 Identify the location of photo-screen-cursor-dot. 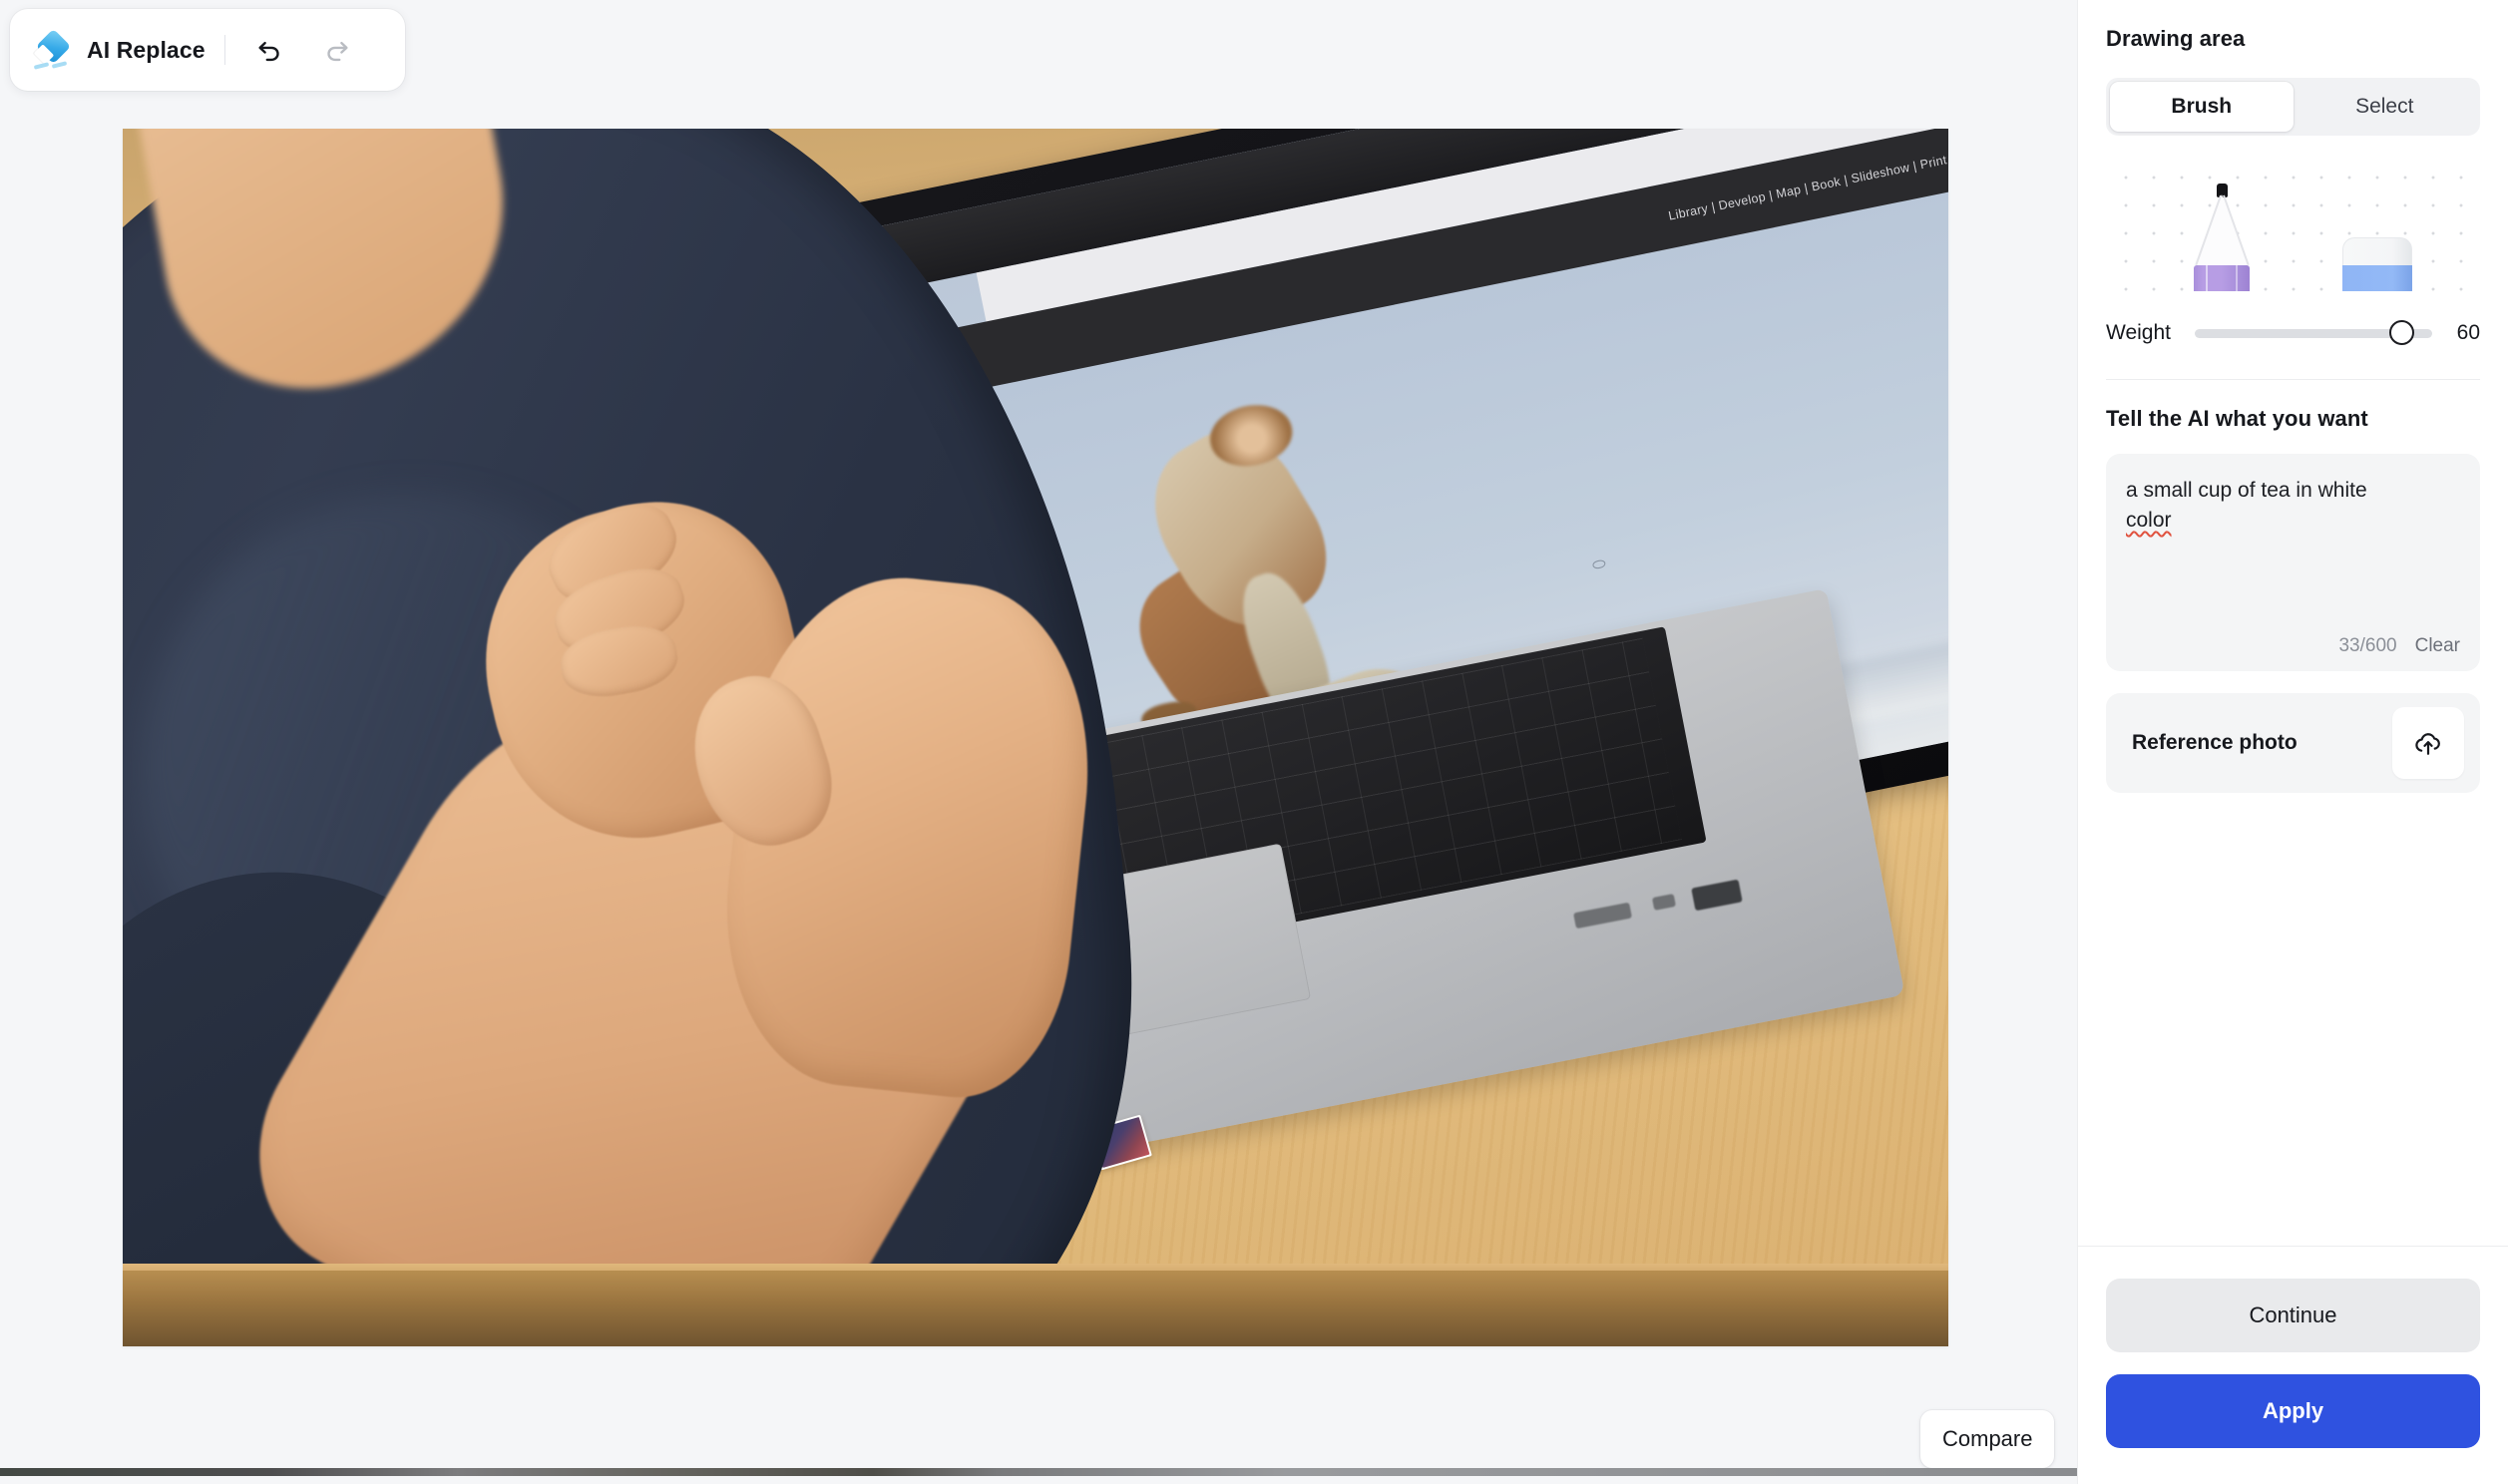
(1599, 564).